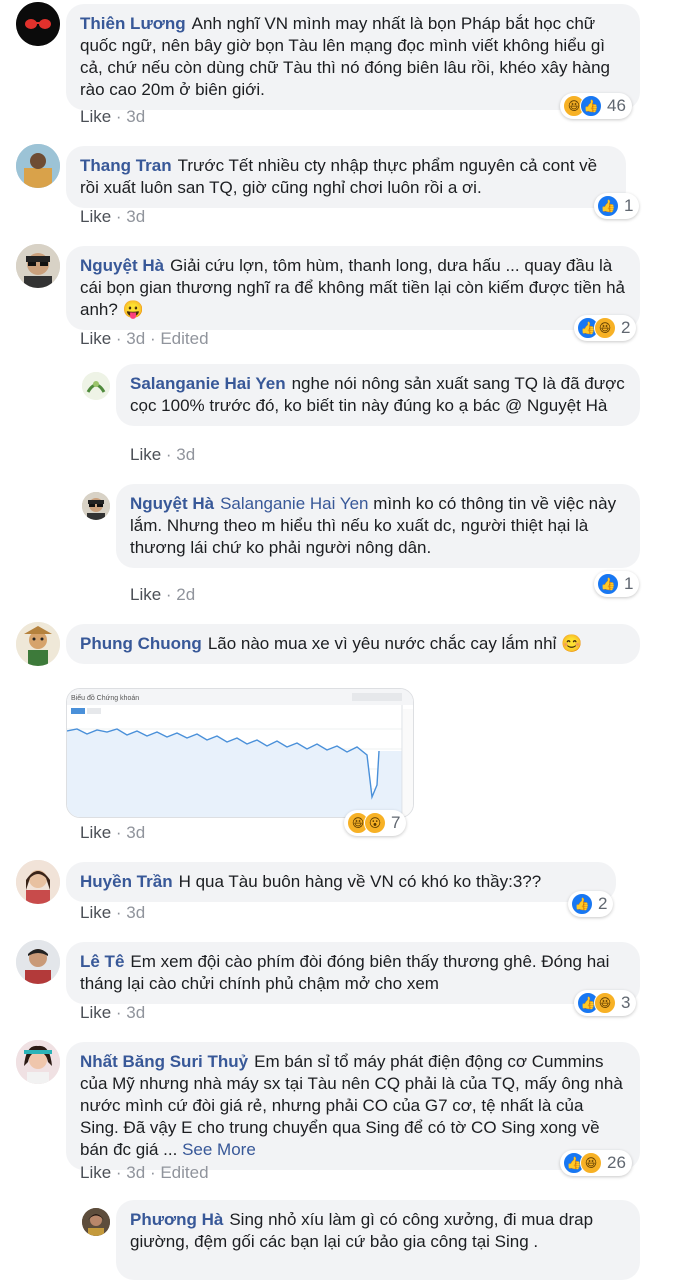 The width and height of the screenshot is (680, 1280). What do you see at coordinates (126, 165) in the screenshot?
I see `comment-author: Thang Tran` at bounding box center [126, 165].